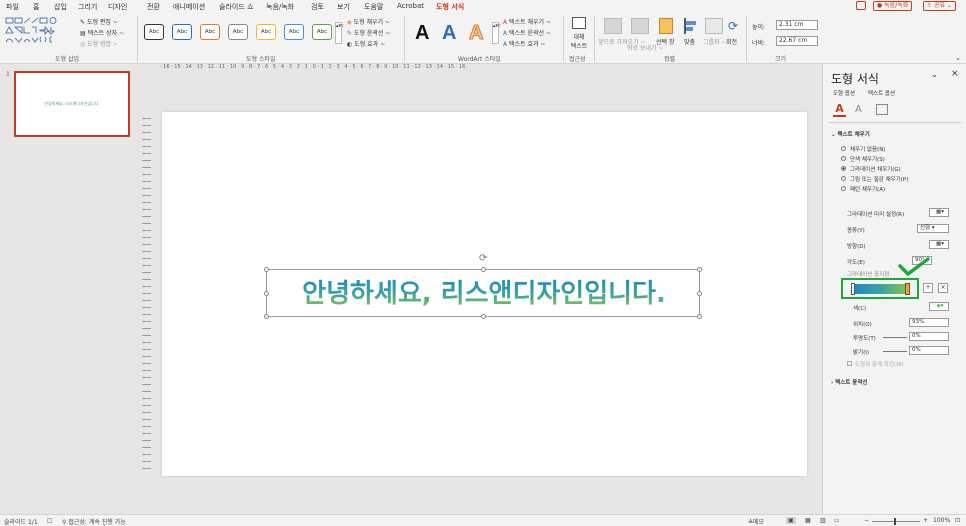 This screenshot has height=526, width=966. What do you see at coordinates (881, 289) in the screenshot?
I see `gradient-bar` at bounding box center [881, 289].